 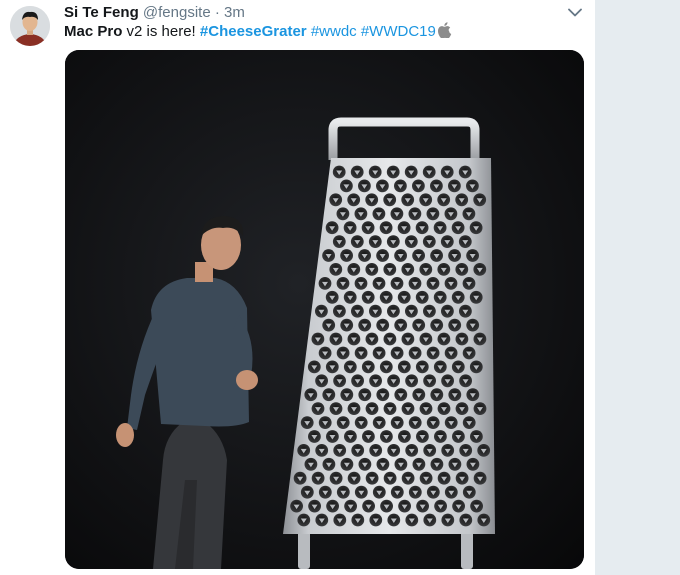 I want to click on tweet-text-plain: v2 is here!, so click(x=161, y=31).